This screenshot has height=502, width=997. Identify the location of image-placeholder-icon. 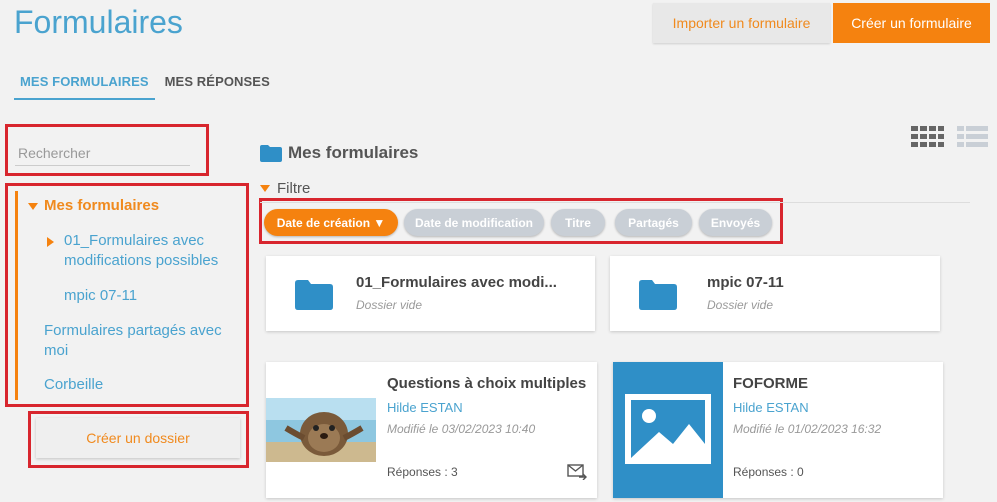
(668, 429).